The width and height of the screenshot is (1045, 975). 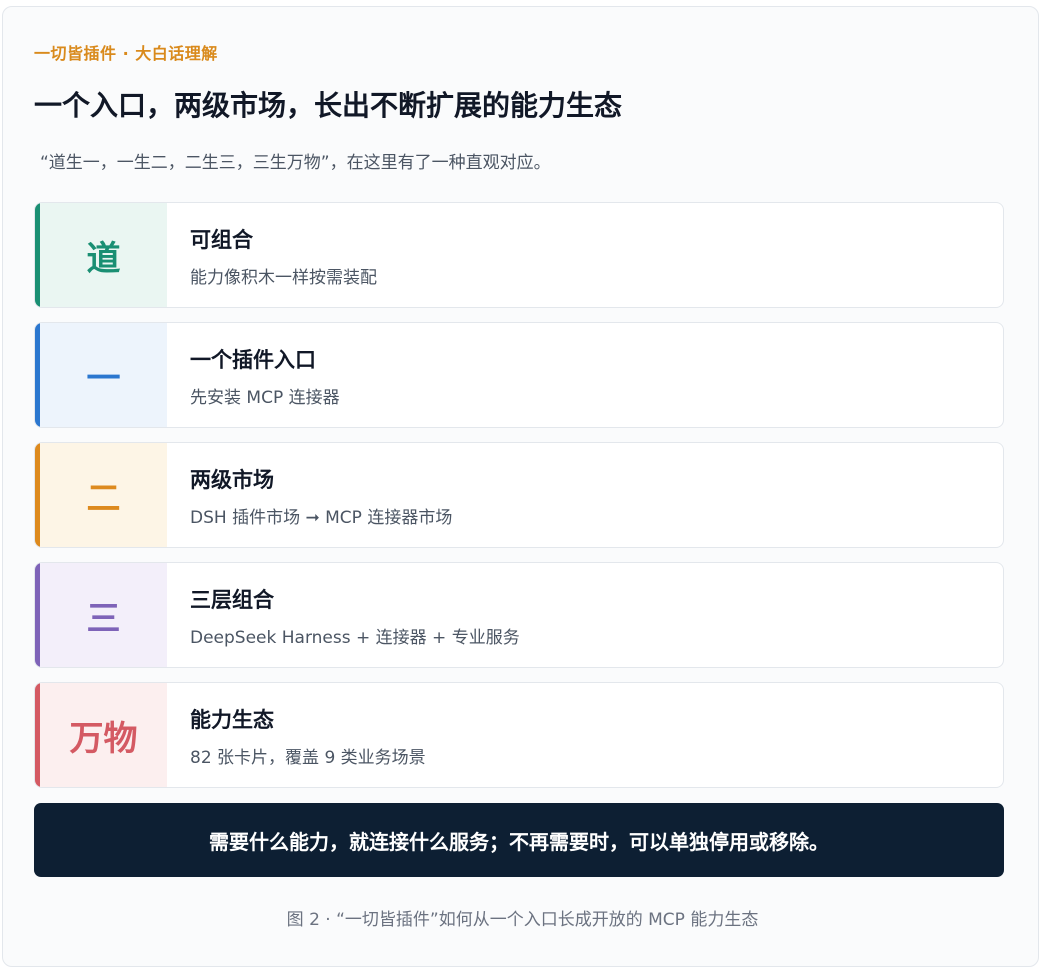 What do you see at coordinates (519, 735) in the screenshot?
I see `card-wanwu: 万物 能力生态 82 张卡片，覆盖 9 类业务场景` at bounding box center [519, 735].